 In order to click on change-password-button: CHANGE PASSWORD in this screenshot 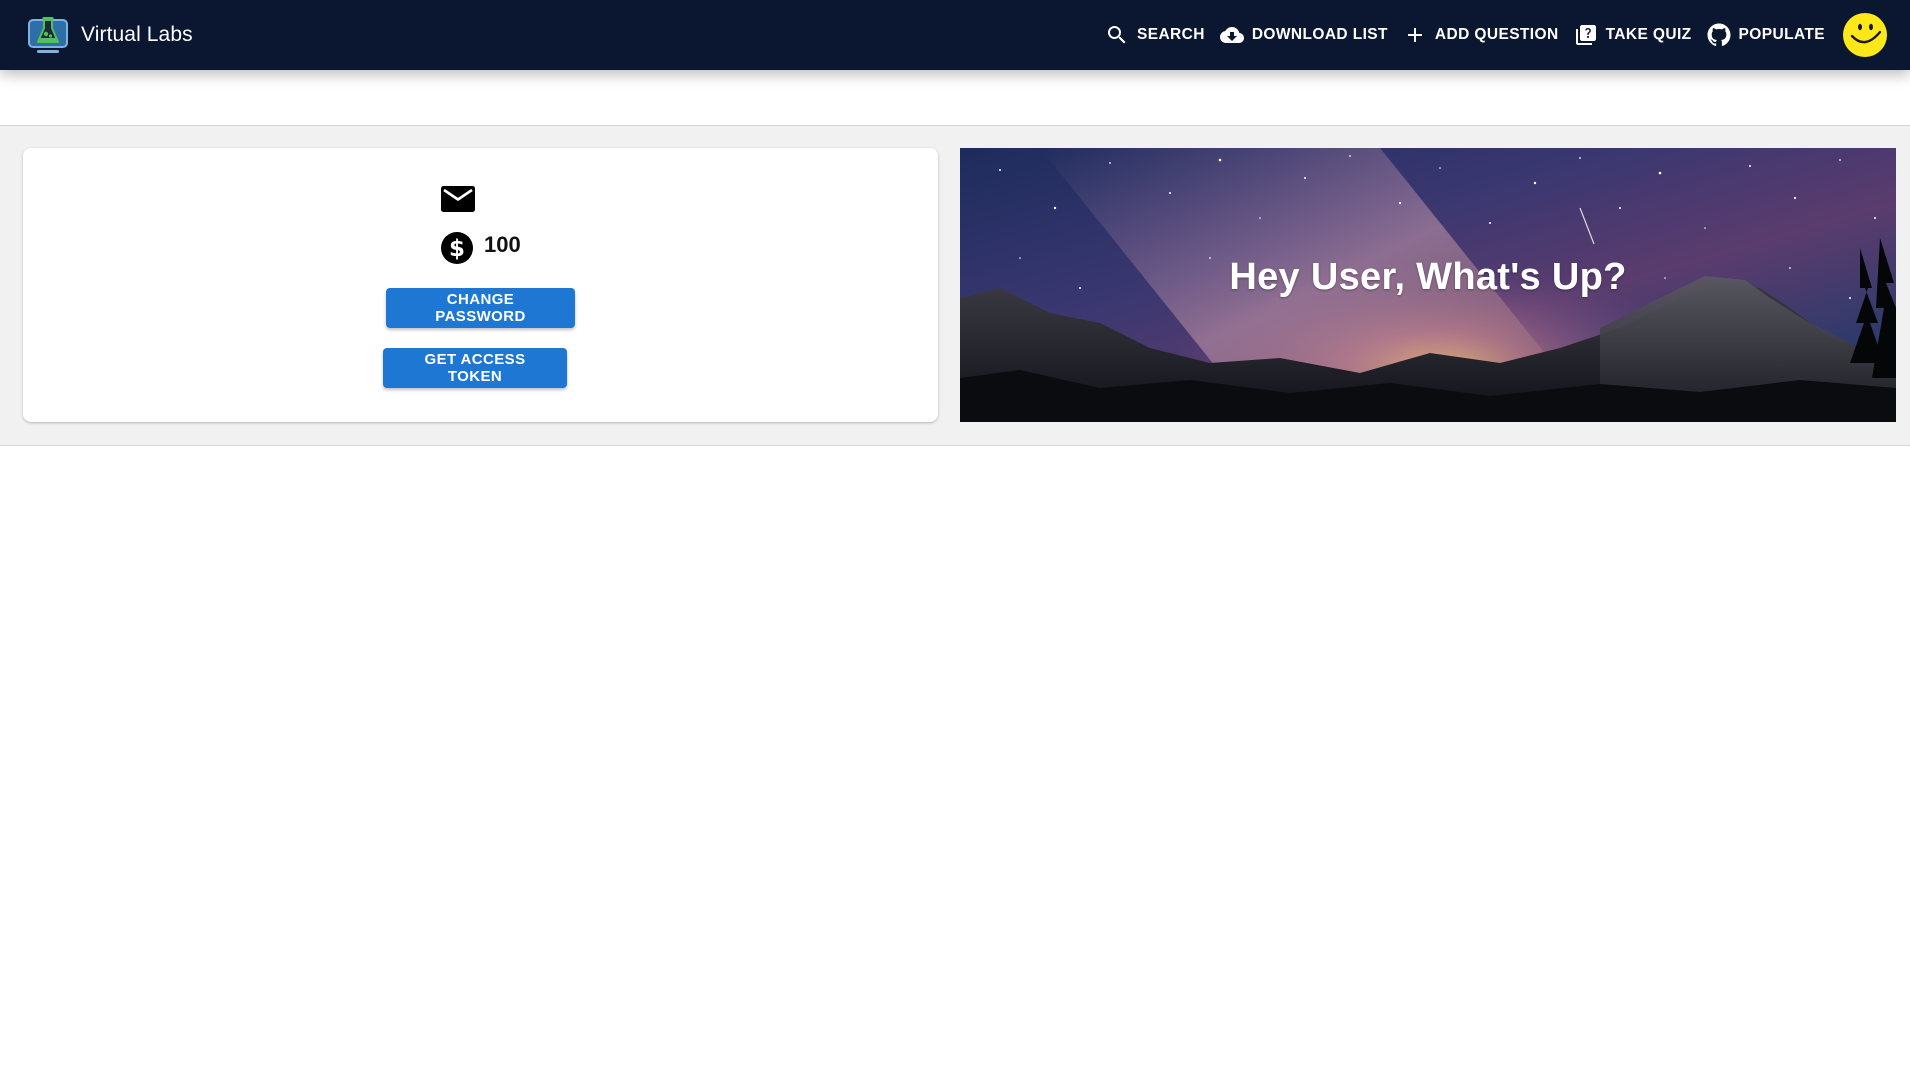, I will do `click(480, 308)`.